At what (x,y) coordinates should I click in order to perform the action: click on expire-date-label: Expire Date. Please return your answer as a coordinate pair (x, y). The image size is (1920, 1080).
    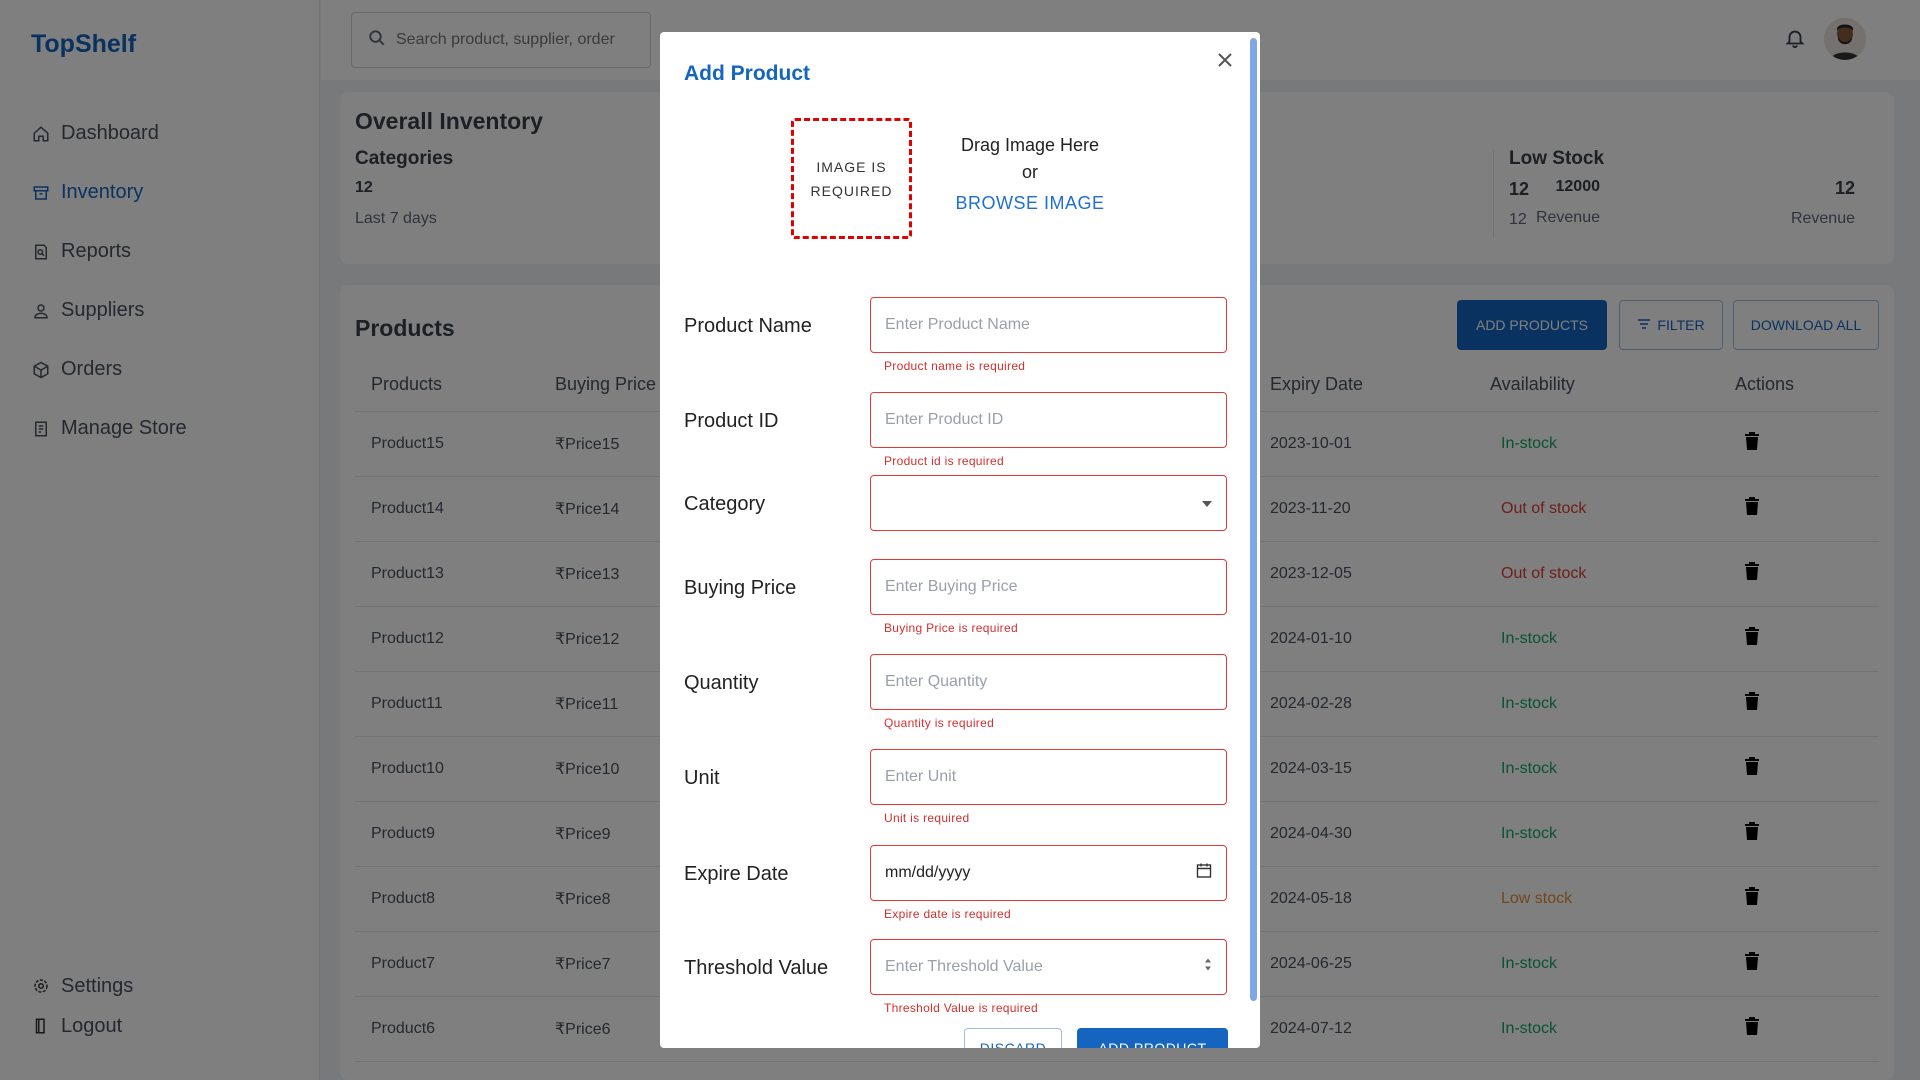
    Looking at the image, I should click on (736, 874).